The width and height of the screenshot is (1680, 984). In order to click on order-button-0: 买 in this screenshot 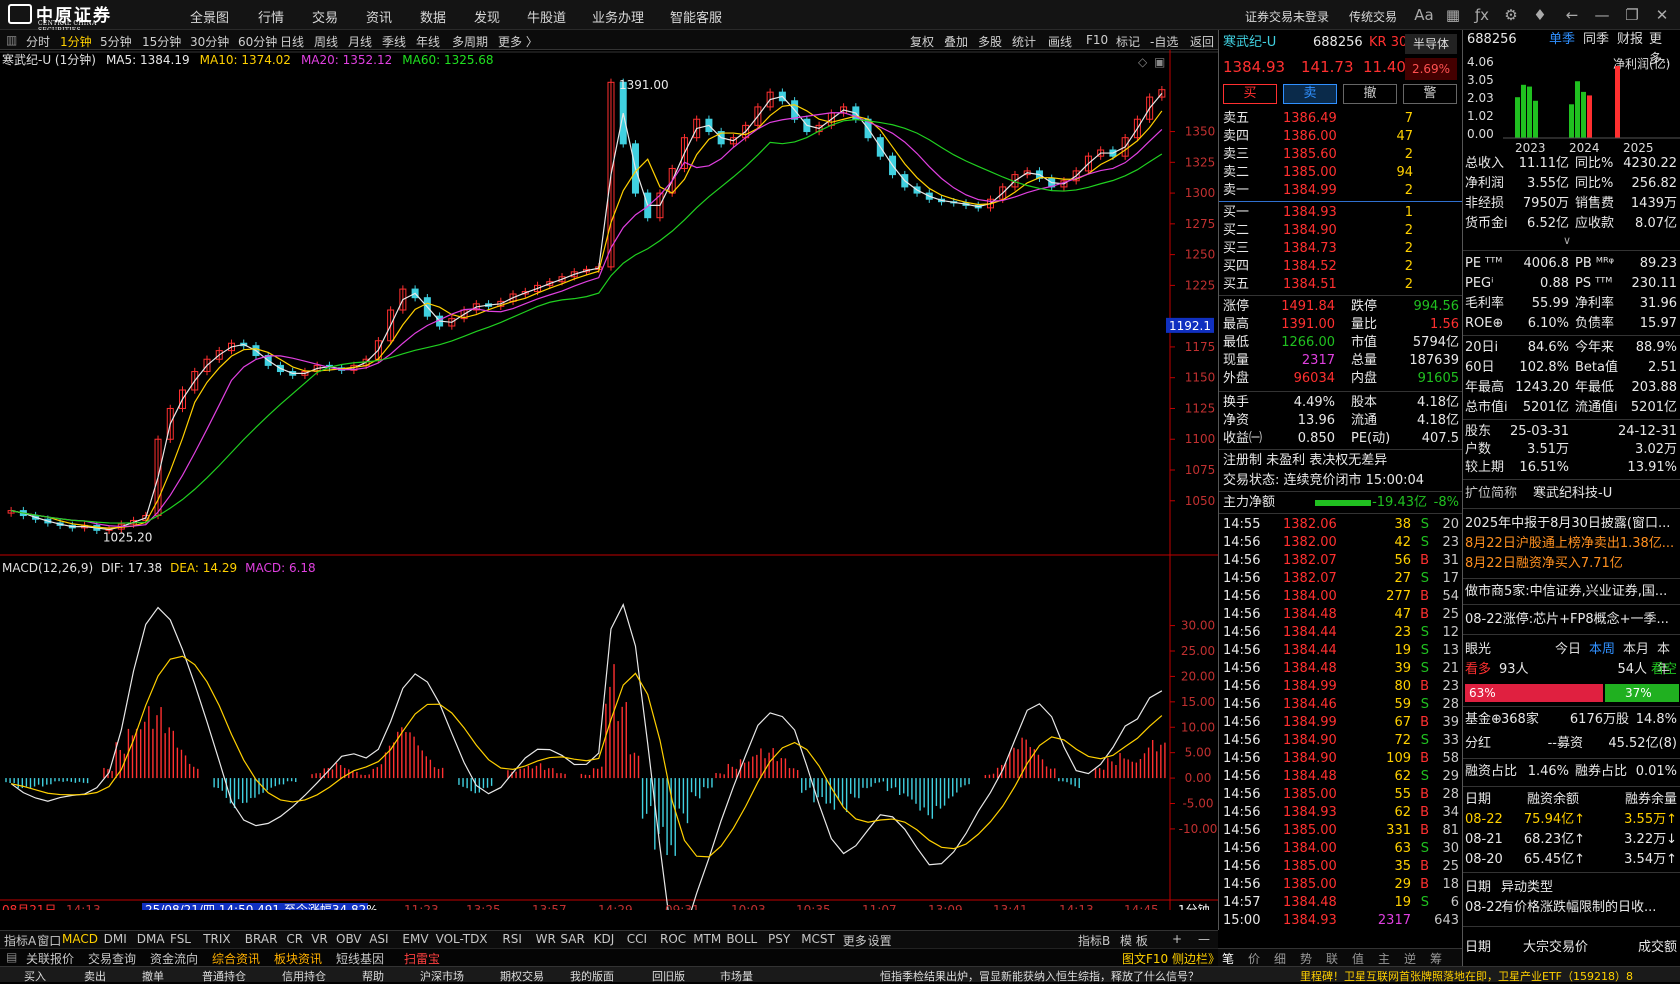, I will do `click(1250, 94)`.